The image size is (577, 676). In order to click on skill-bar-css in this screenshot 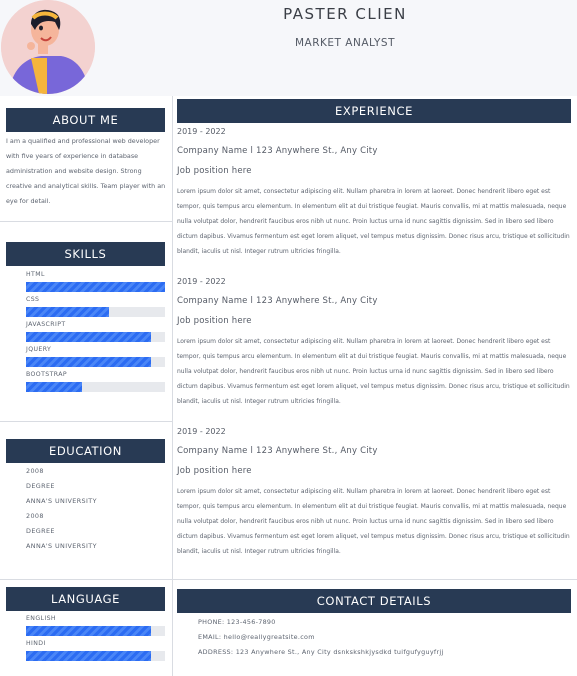, I will do `click(95, 312)`.